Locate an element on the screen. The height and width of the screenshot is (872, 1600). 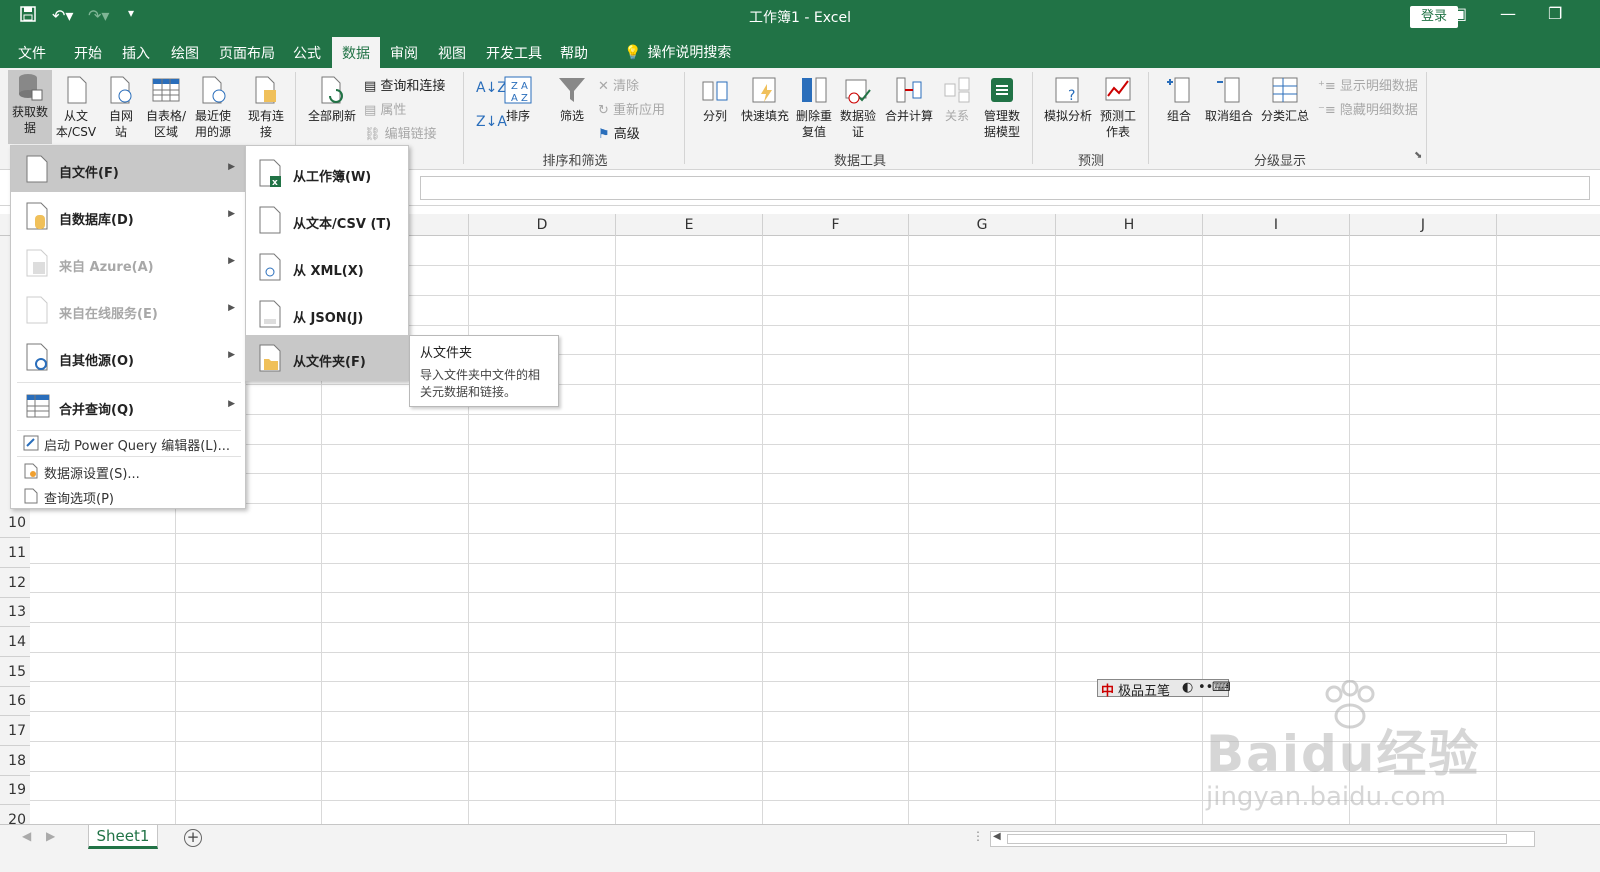
row-header-11: 11 is located at coordinates (15, 553).